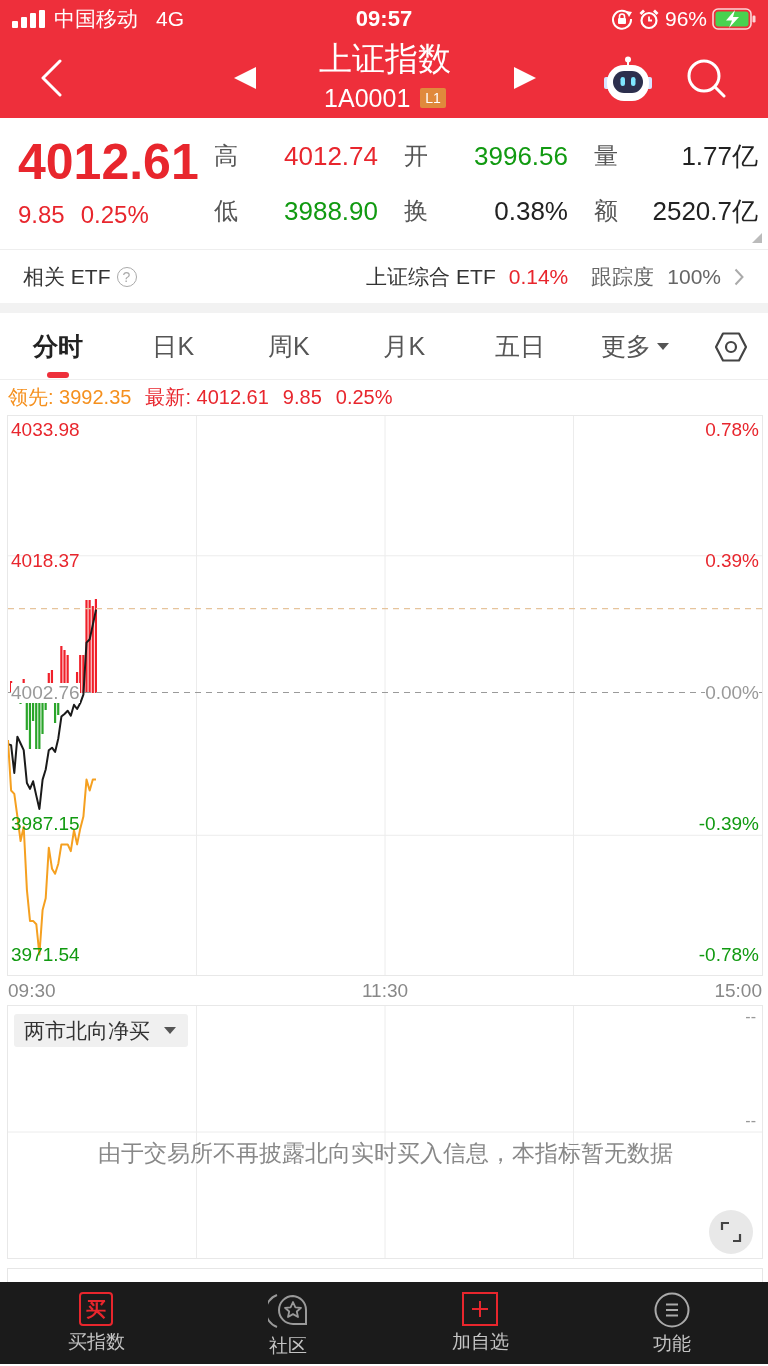 This screenshot has width=768, height=1366. Describe the element at coordinates (525, 78) in the screenshot. I see `right-arrow-icon` at that location.